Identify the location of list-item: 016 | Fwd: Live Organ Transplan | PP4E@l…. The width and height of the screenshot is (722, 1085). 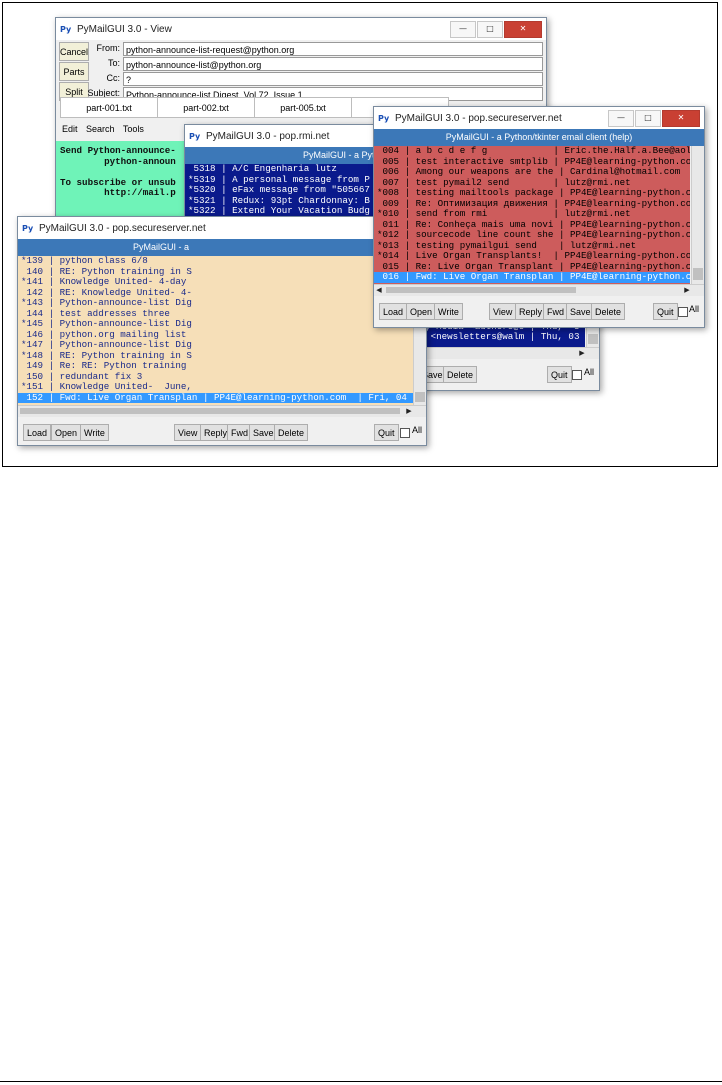
(532, 277).